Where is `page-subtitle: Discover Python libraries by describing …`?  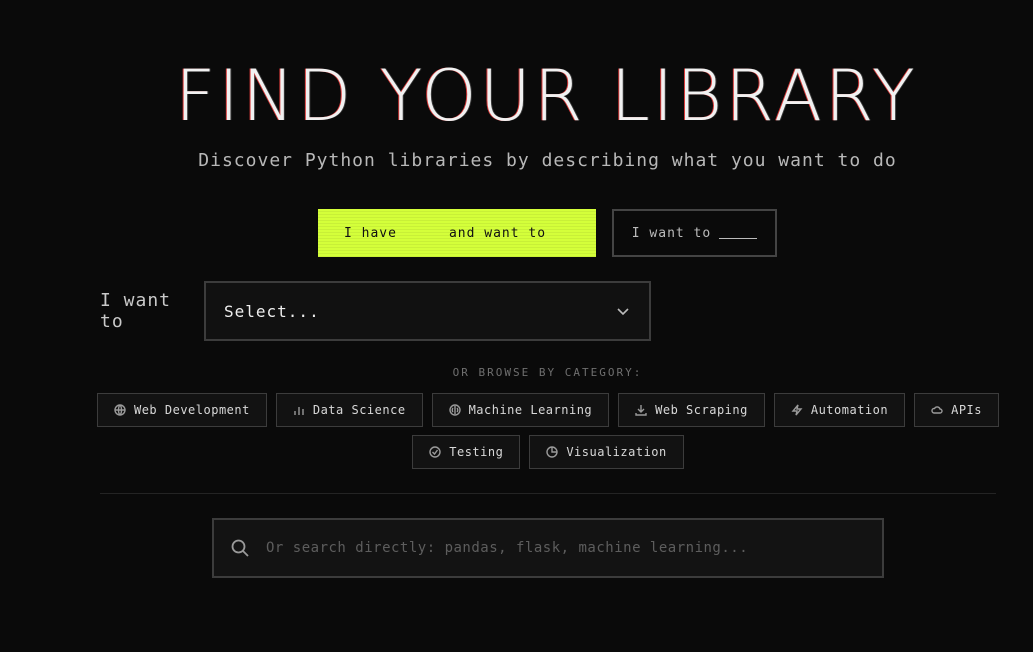
page-subtitle: Discover Python libraries by describing … is located at coordinates (547, 160).